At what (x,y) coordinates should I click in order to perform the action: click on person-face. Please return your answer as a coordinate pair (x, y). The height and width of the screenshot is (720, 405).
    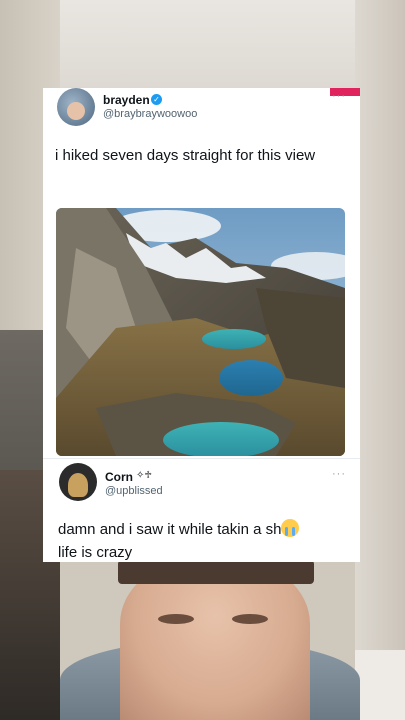
    Looking at the image, I should click on (215, 640).